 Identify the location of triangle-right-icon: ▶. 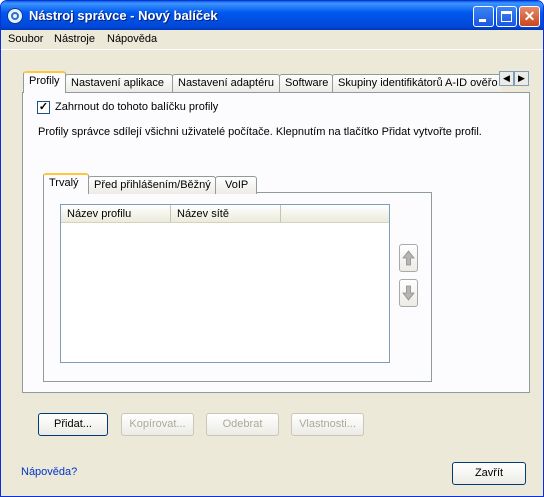
(521, 78).